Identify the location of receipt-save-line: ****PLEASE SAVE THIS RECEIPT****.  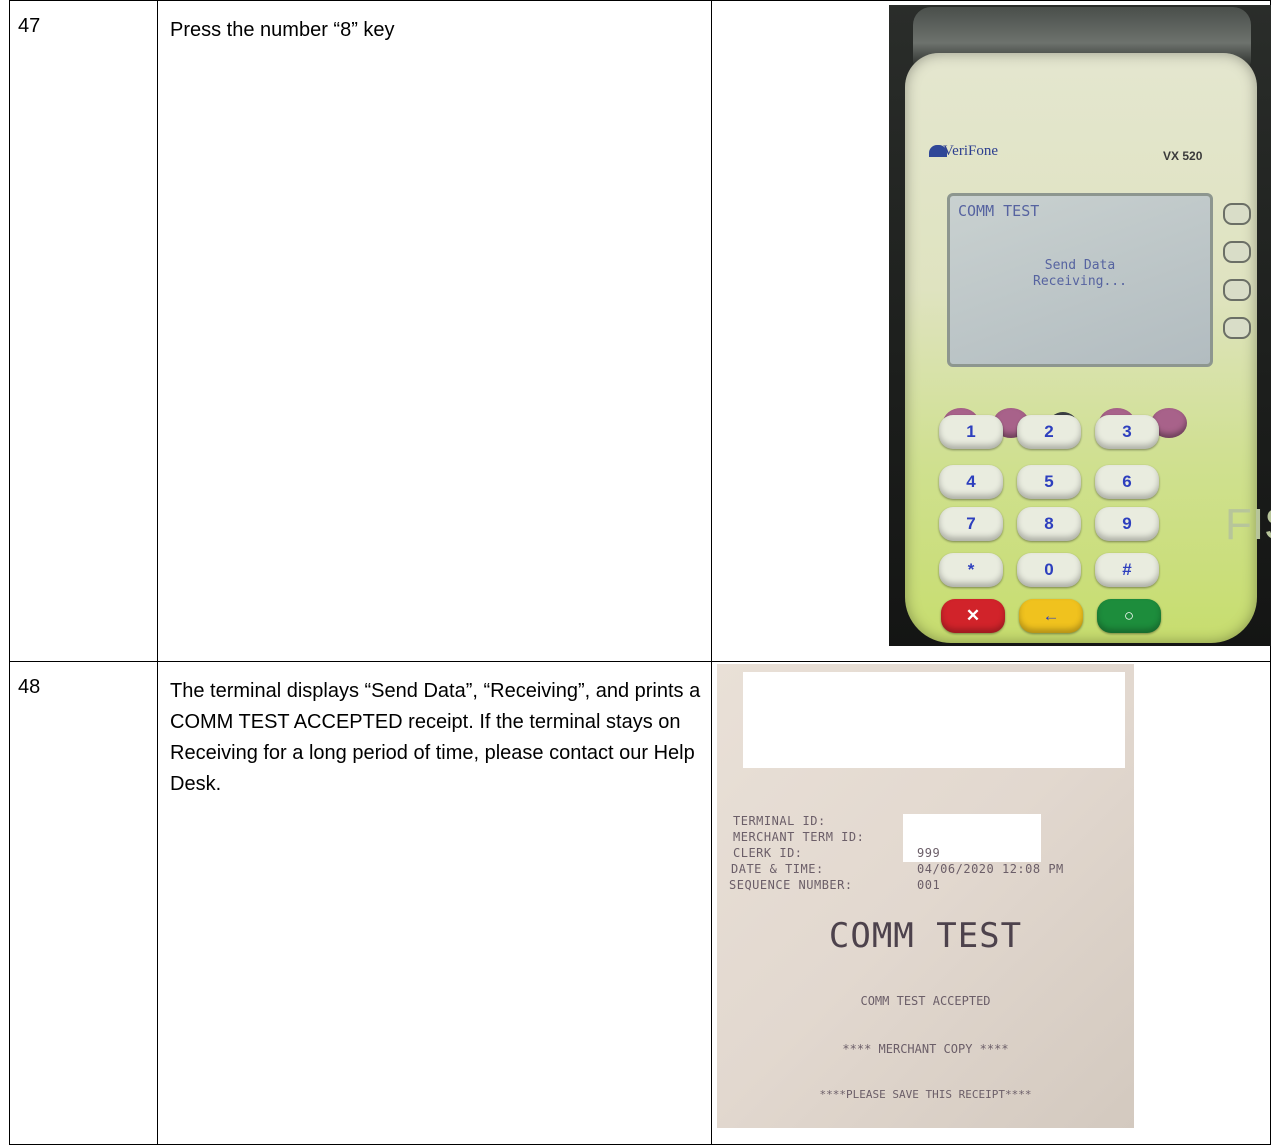
(925, 1094).